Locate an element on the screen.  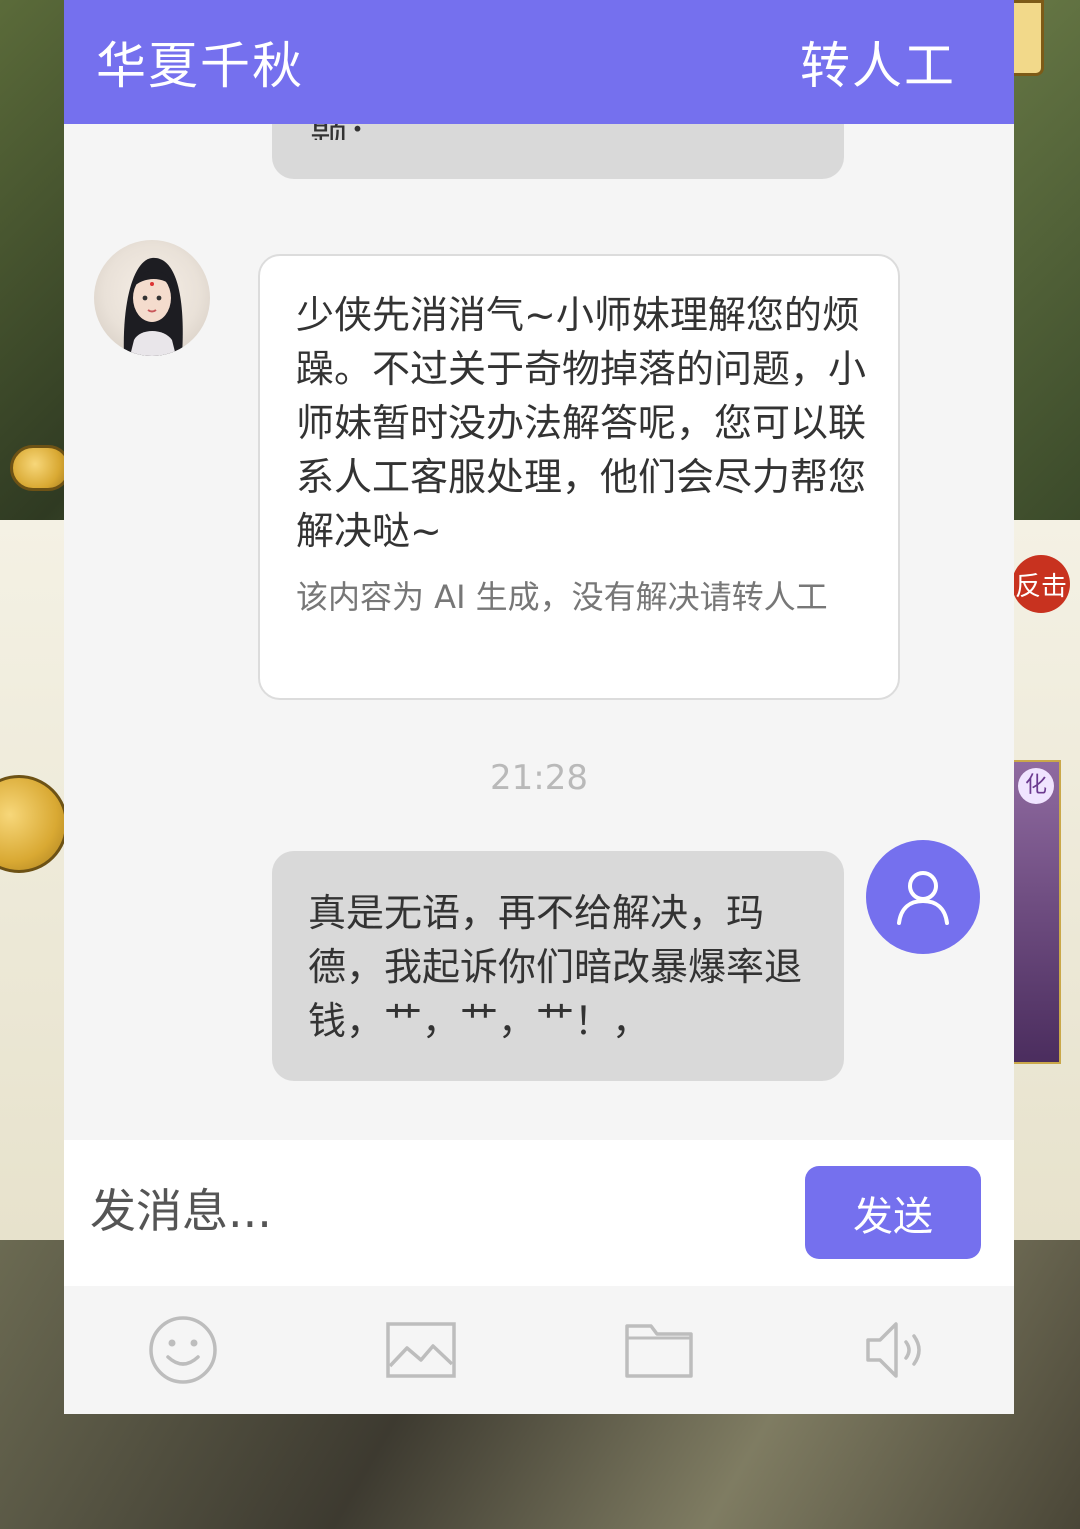
user-avatar is located at coordinates (923, 897).